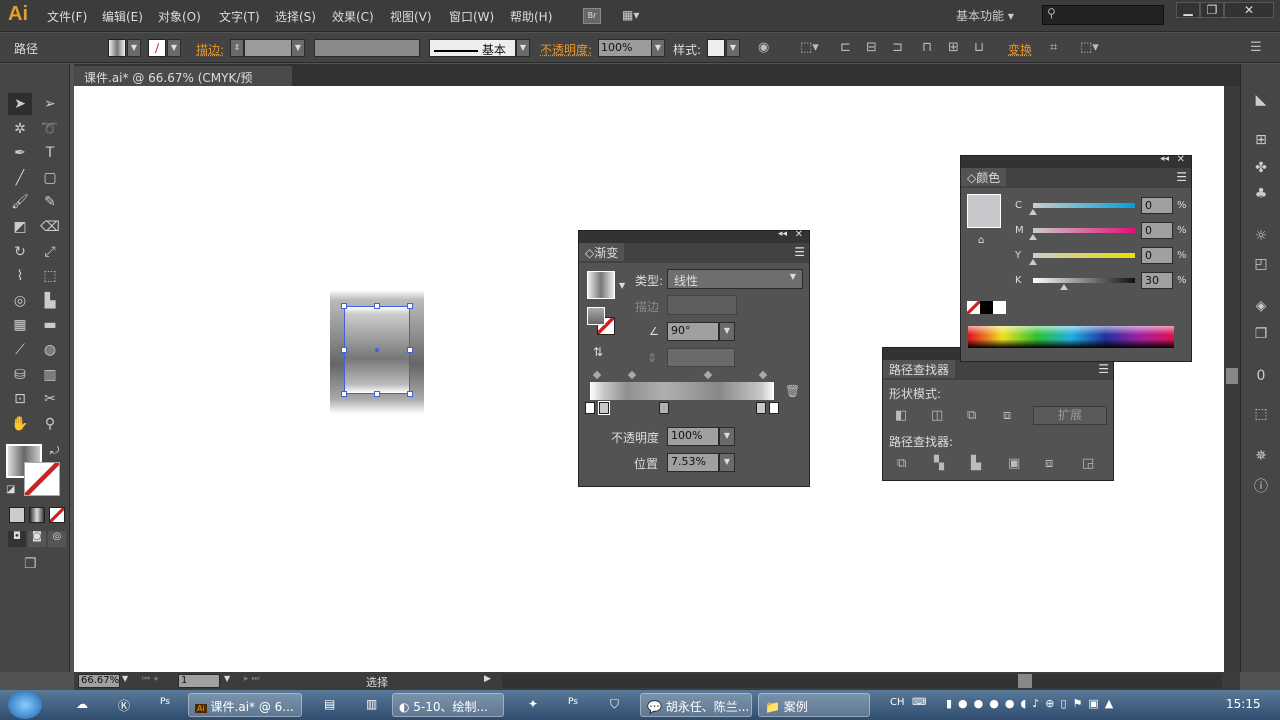 This screenshot has height=720, width=1280. I want to click on search-input: ⚲, so click(1103, 15).